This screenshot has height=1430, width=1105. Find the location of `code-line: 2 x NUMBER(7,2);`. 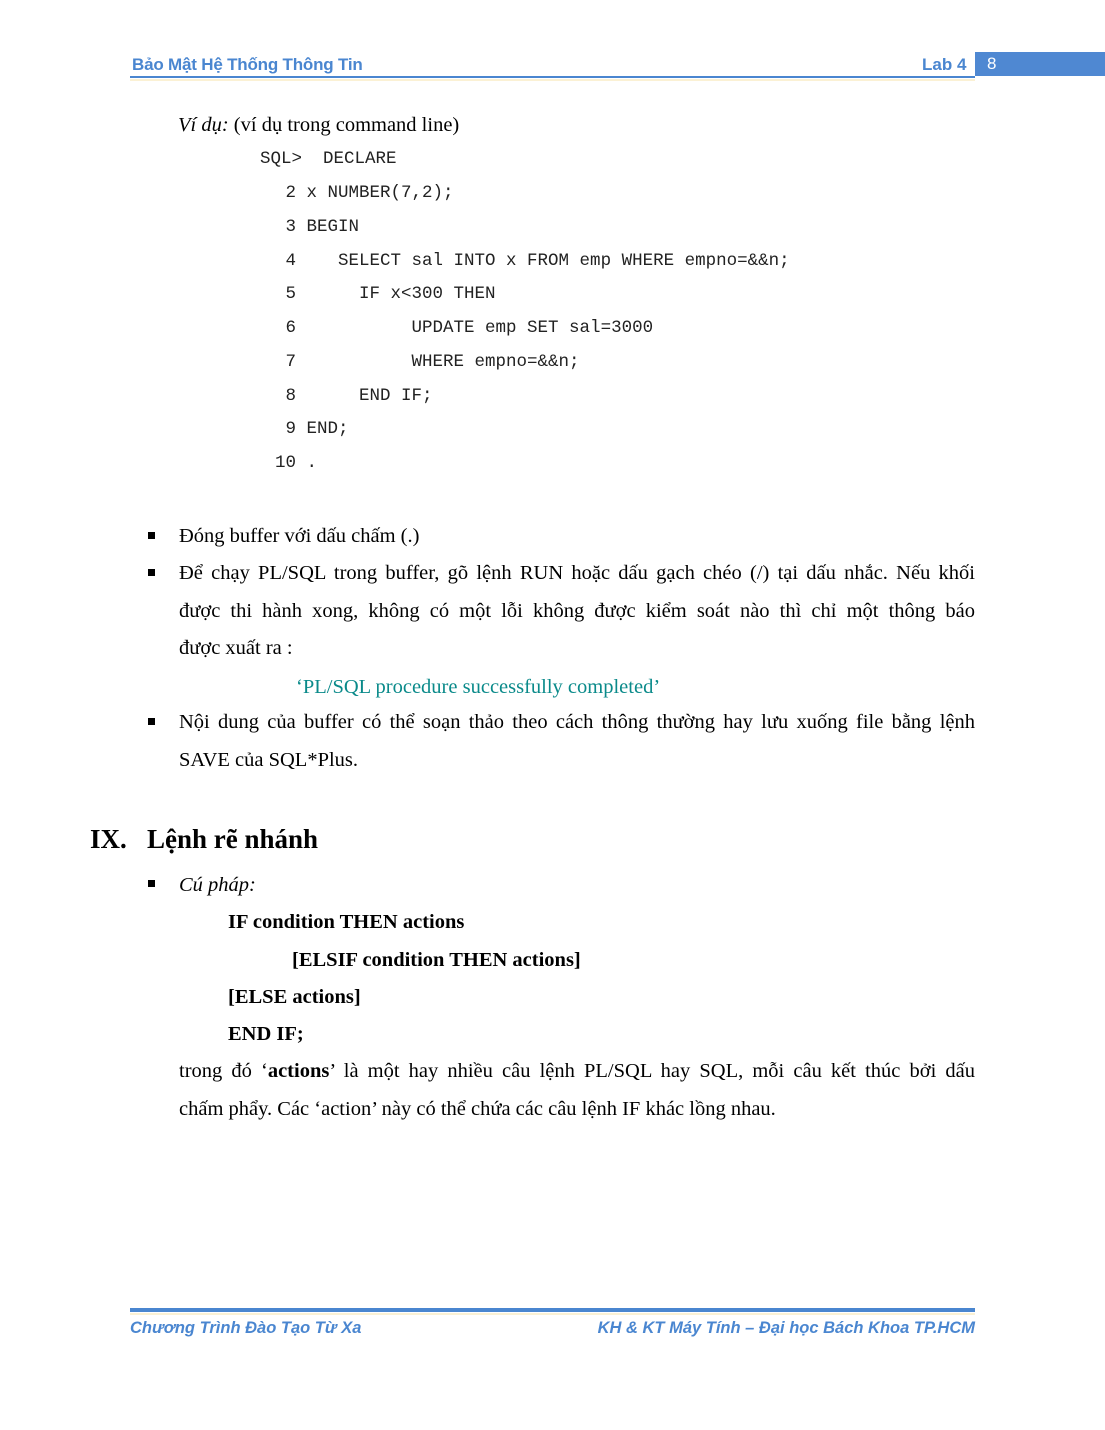

code-line: 2 x NUMBER(7,2); is located at coordinates (352, 193).